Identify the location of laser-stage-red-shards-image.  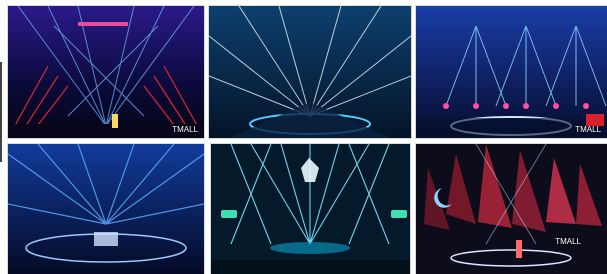
(511, 209).